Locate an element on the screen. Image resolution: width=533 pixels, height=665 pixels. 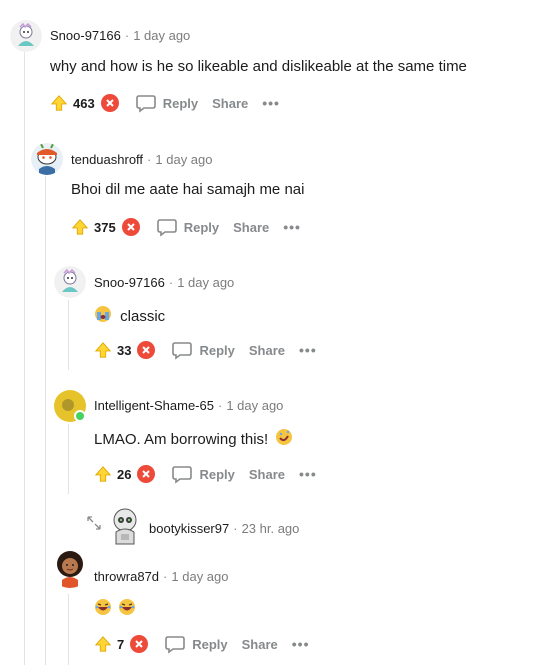
comment-actions: 7 Reply Share ••• is located at coordinates (202, 644).